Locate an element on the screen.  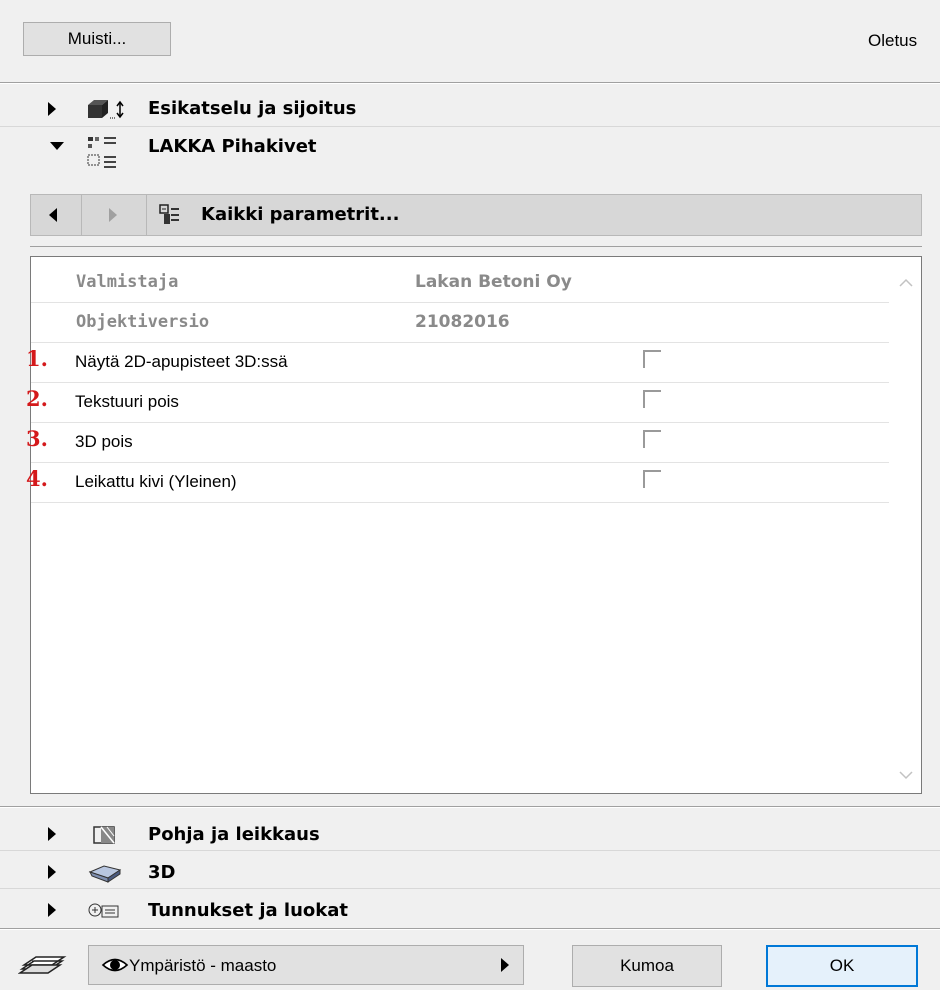
back-button is located at coordinates (56, 215).